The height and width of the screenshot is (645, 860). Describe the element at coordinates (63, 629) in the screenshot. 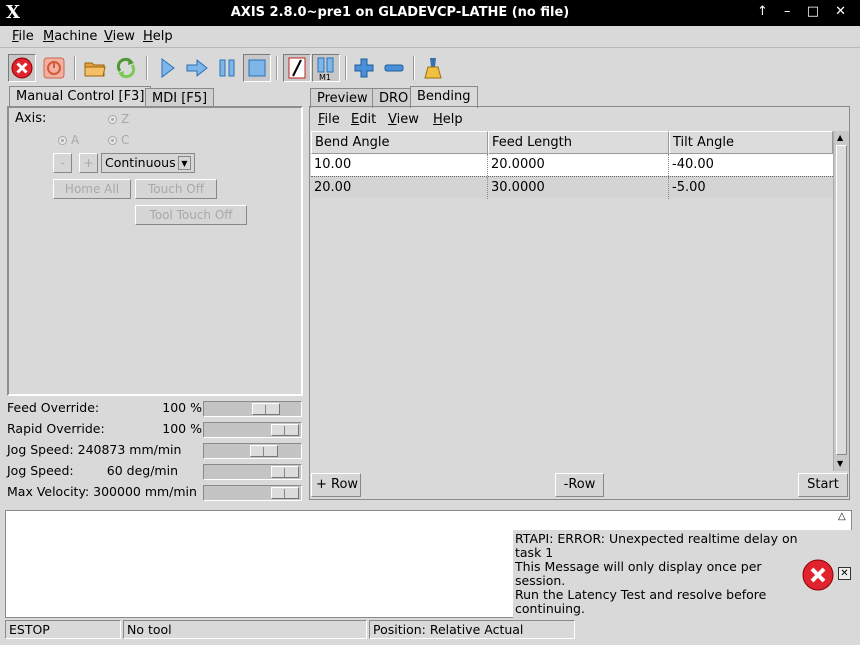

I see `status-machine-state: ESTOP` at that location.